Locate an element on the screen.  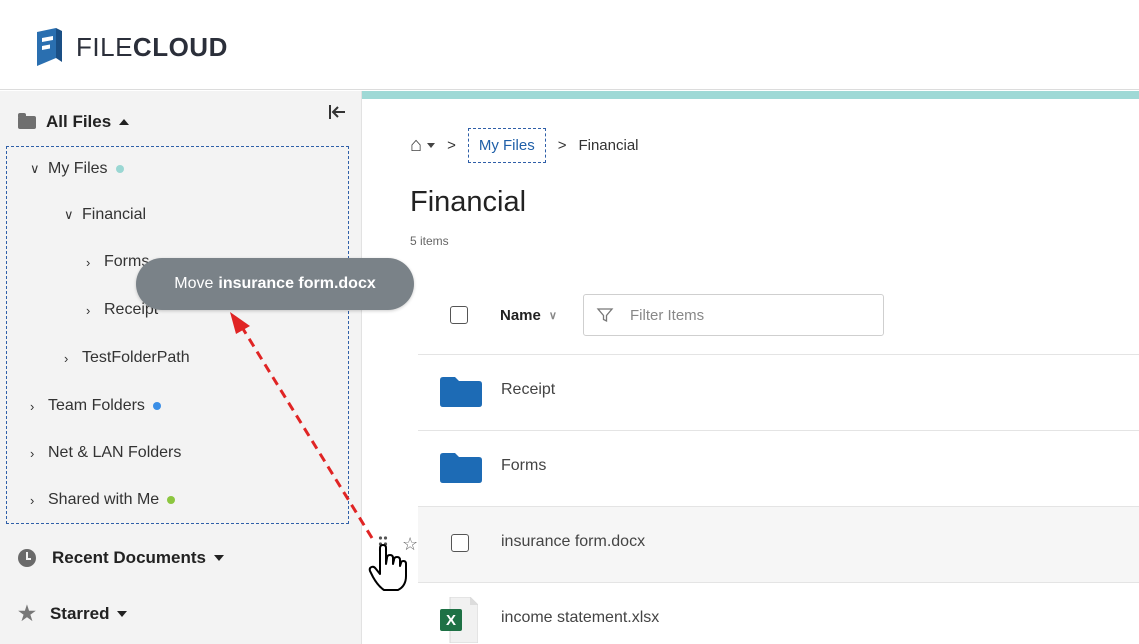
breadcrumb: ⌂ > My Files > Financial is located at coordinates (524, 145).